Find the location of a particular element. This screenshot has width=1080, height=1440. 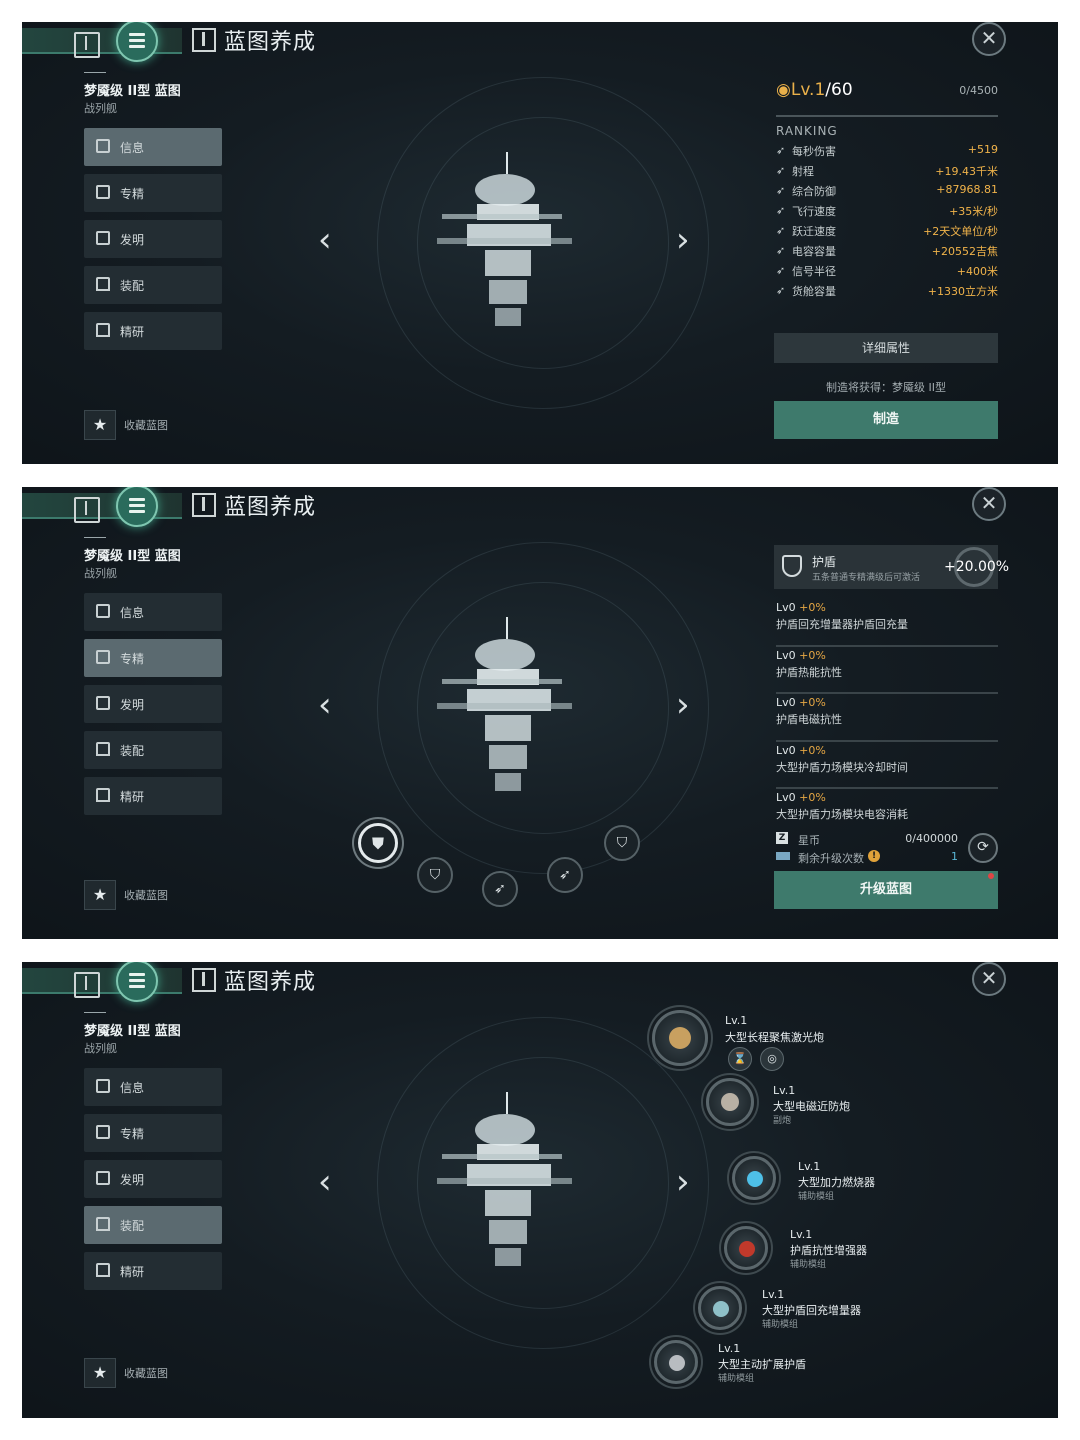

top-bar: 蓝图养成 ✕ is located at coordinates (540, 982).